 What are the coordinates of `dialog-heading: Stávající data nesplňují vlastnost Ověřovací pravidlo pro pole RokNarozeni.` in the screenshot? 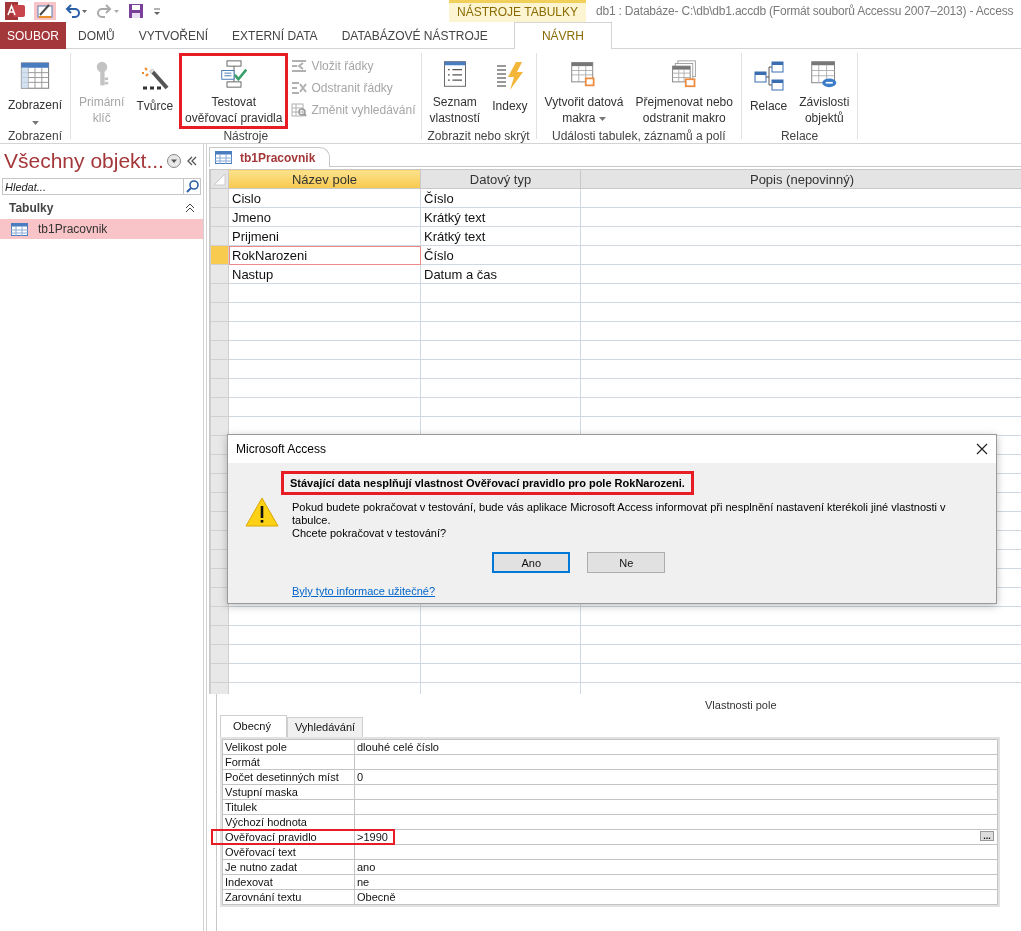 It's located at (487, 483).